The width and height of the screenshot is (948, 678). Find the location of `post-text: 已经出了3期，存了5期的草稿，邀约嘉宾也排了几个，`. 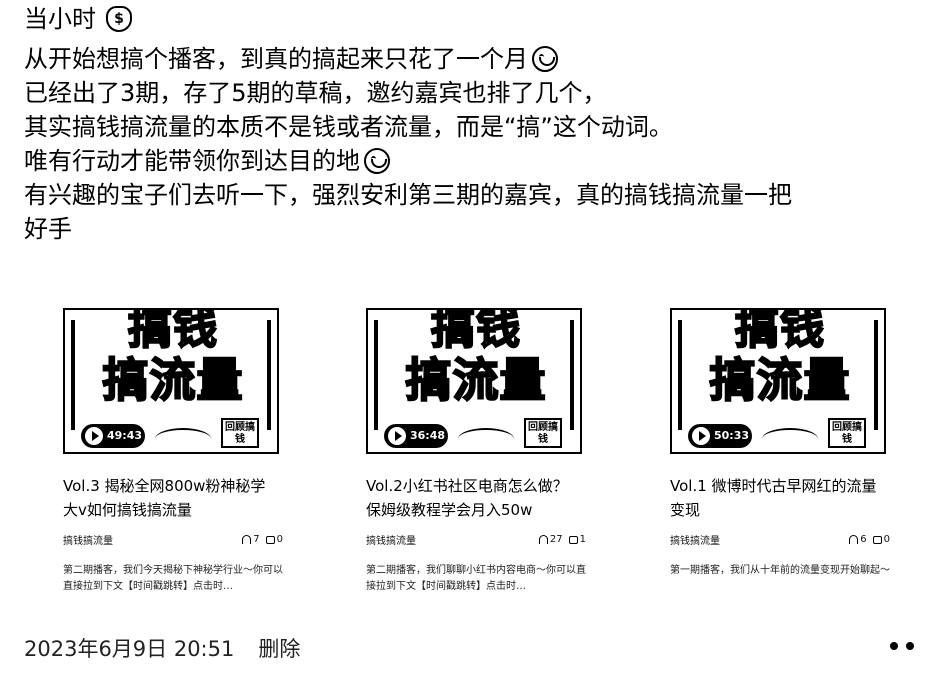

post-text: 已经出了3期，存了5期的草稿，邀约嘉宾也排了几个， is located at coordinates (315, 93).